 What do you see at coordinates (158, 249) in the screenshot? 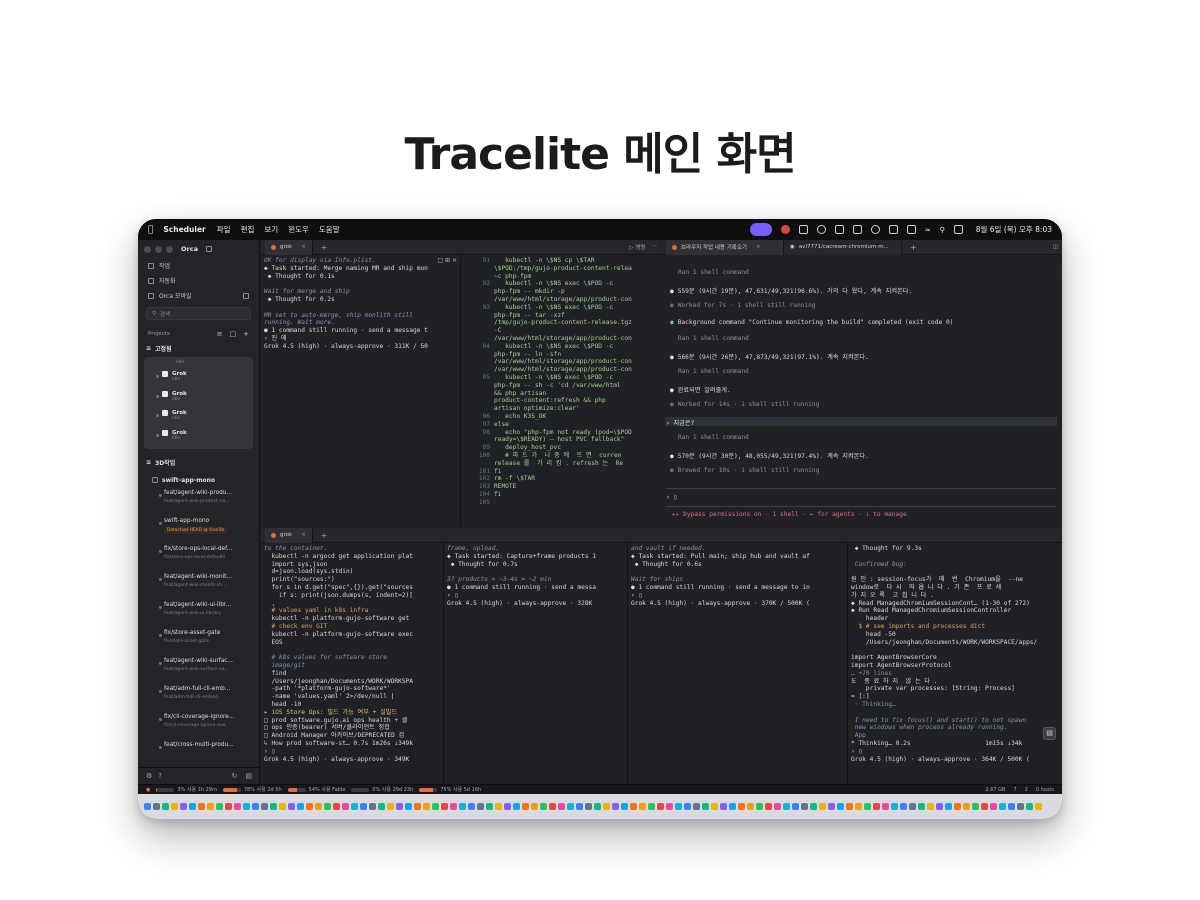
I see `minimize-window-button` at bounding box center [158, 249].